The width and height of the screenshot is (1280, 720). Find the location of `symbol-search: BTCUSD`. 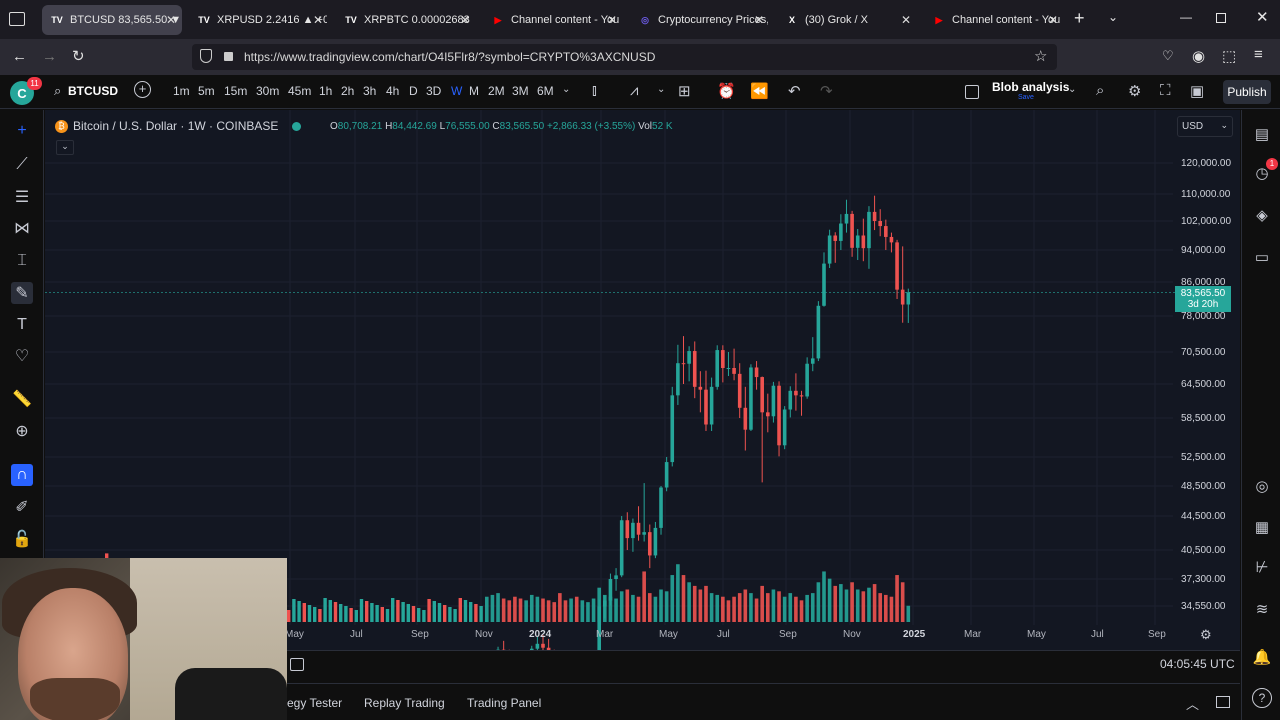

symbol-search: BTCUSD is located at coordinates (93, 91).